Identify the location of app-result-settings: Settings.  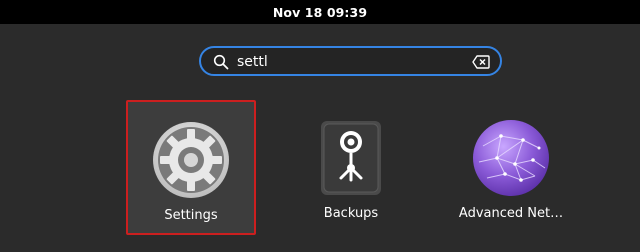
(191, 167).